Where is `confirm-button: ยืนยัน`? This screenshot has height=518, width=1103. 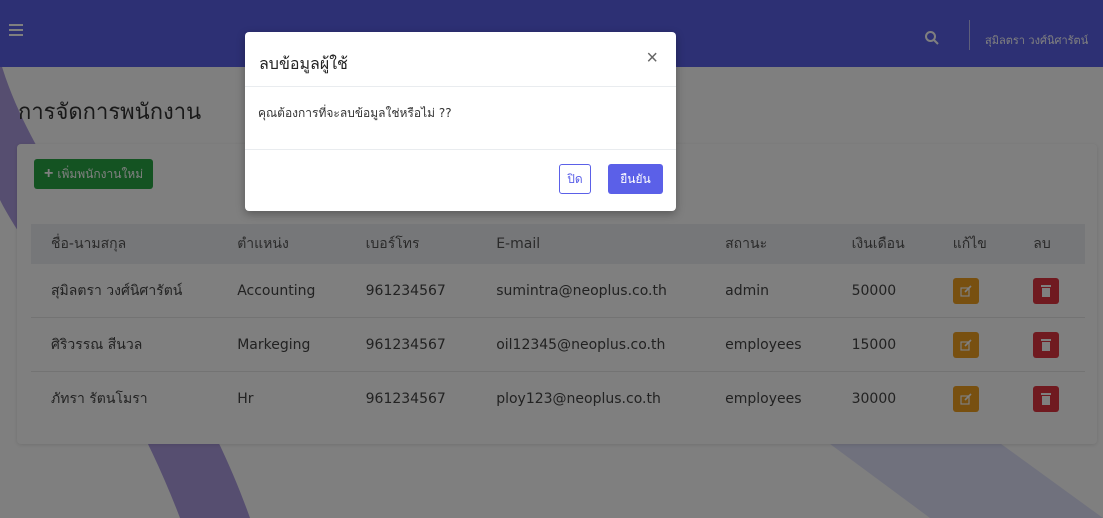 confirm-button: ยืนยัน is located at coordinates (635, 179).